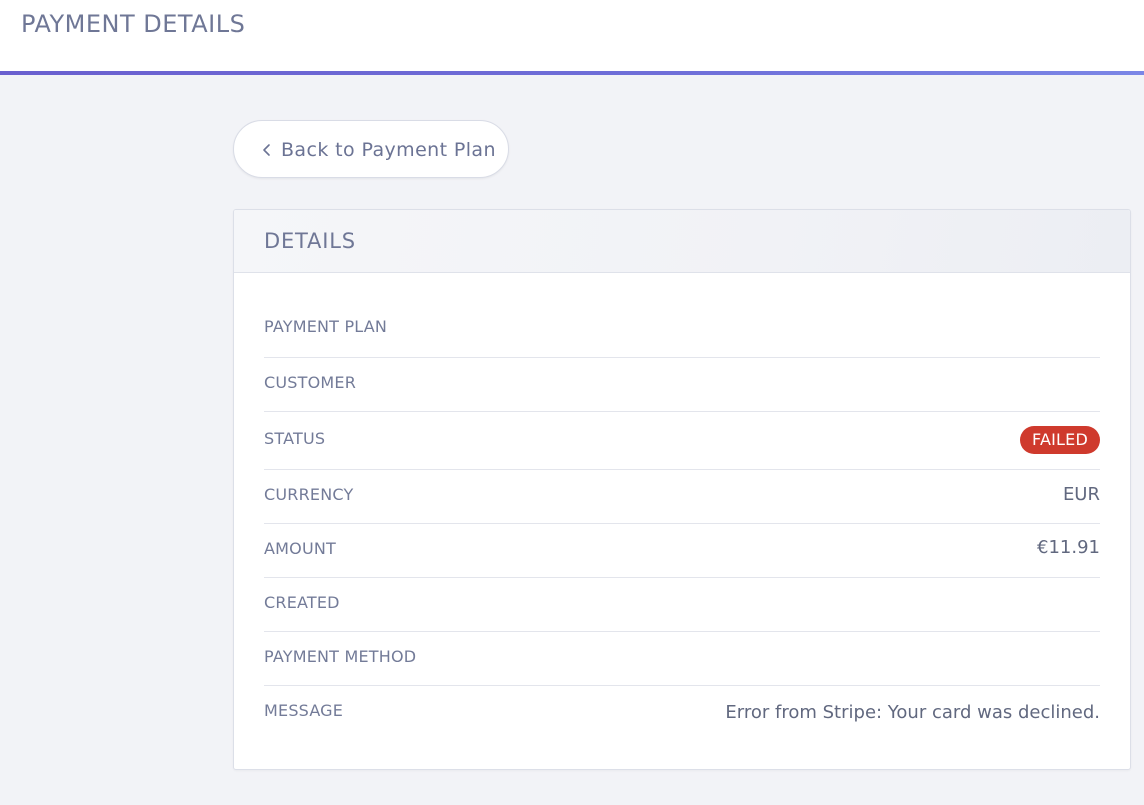  What do you see at coordinates (302, 602) in the screenshot?
I see `detail-label: CREATED` at bounding box center [302, 602].